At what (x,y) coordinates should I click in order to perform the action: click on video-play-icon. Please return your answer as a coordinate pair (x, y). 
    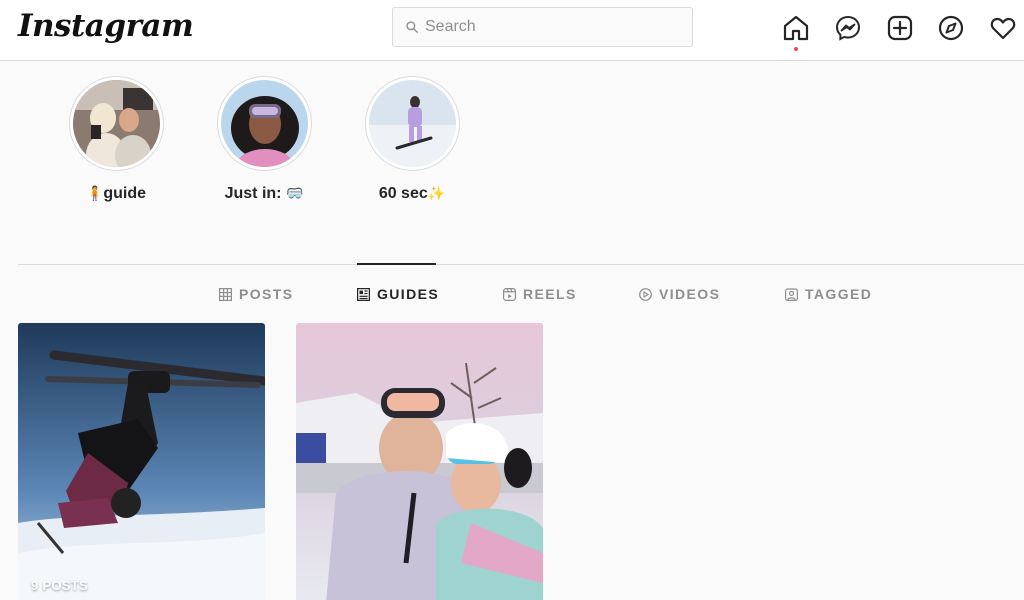
    Looking at the image, I should click on (645, 294).